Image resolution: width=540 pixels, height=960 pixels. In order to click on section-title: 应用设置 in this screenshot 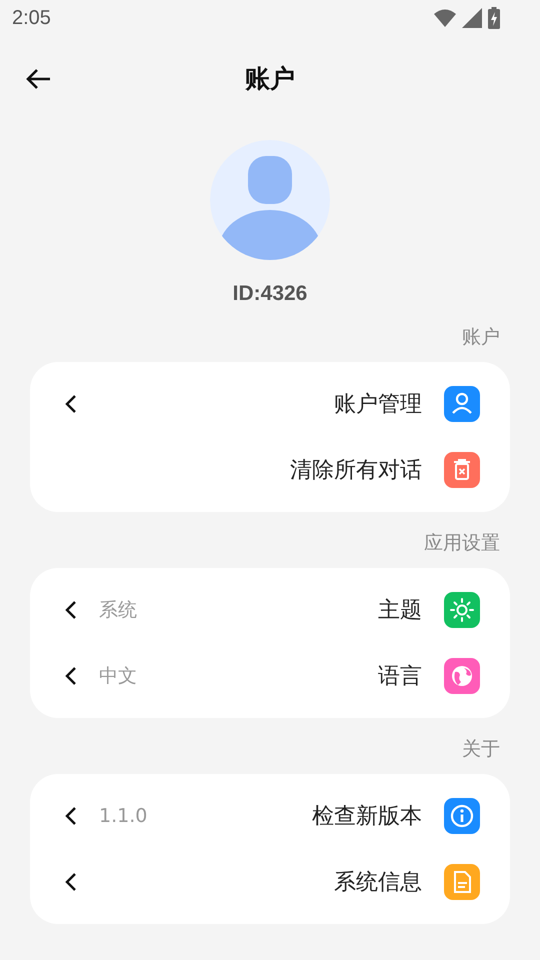, I will do `click(462, 543)`.